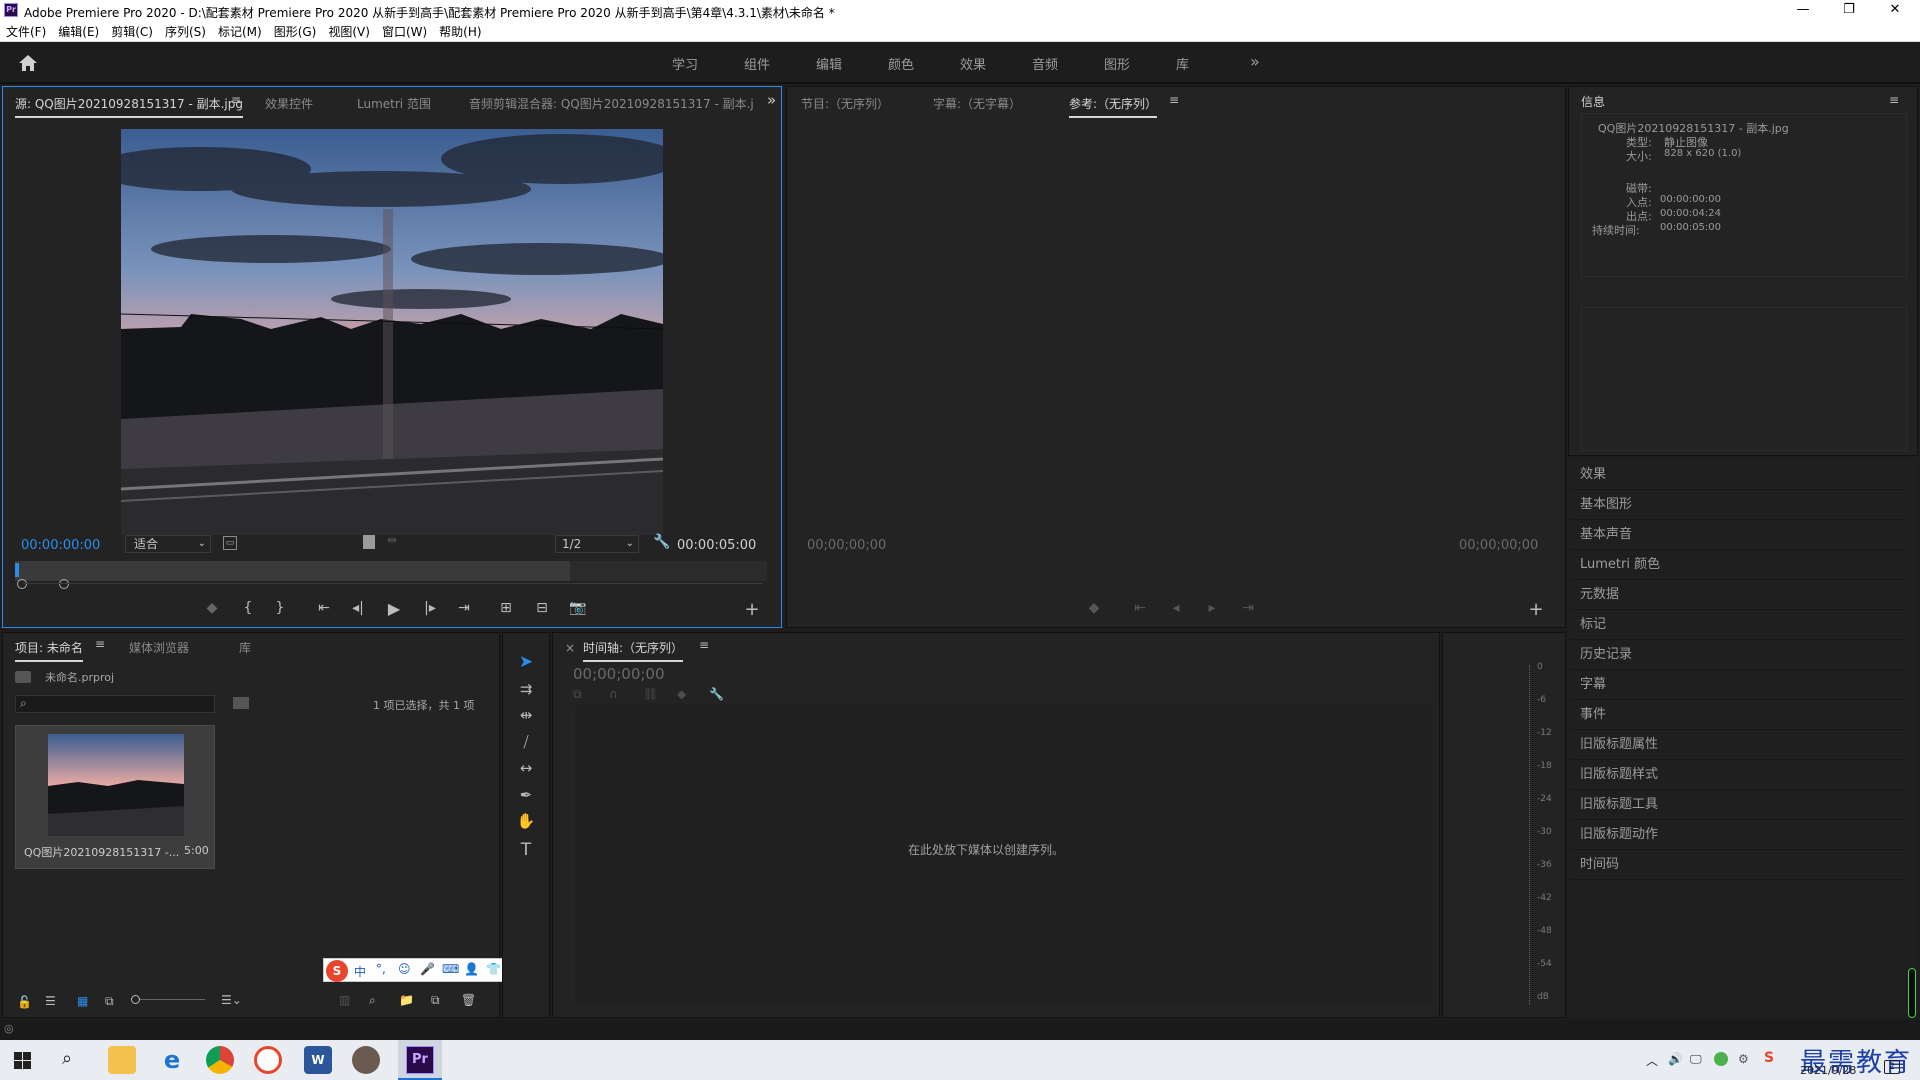  What do you see at coordinates (1117, 63) in the screenshot?
I see `workspace-graphics: 图形` at bounding box center [1117, 63].